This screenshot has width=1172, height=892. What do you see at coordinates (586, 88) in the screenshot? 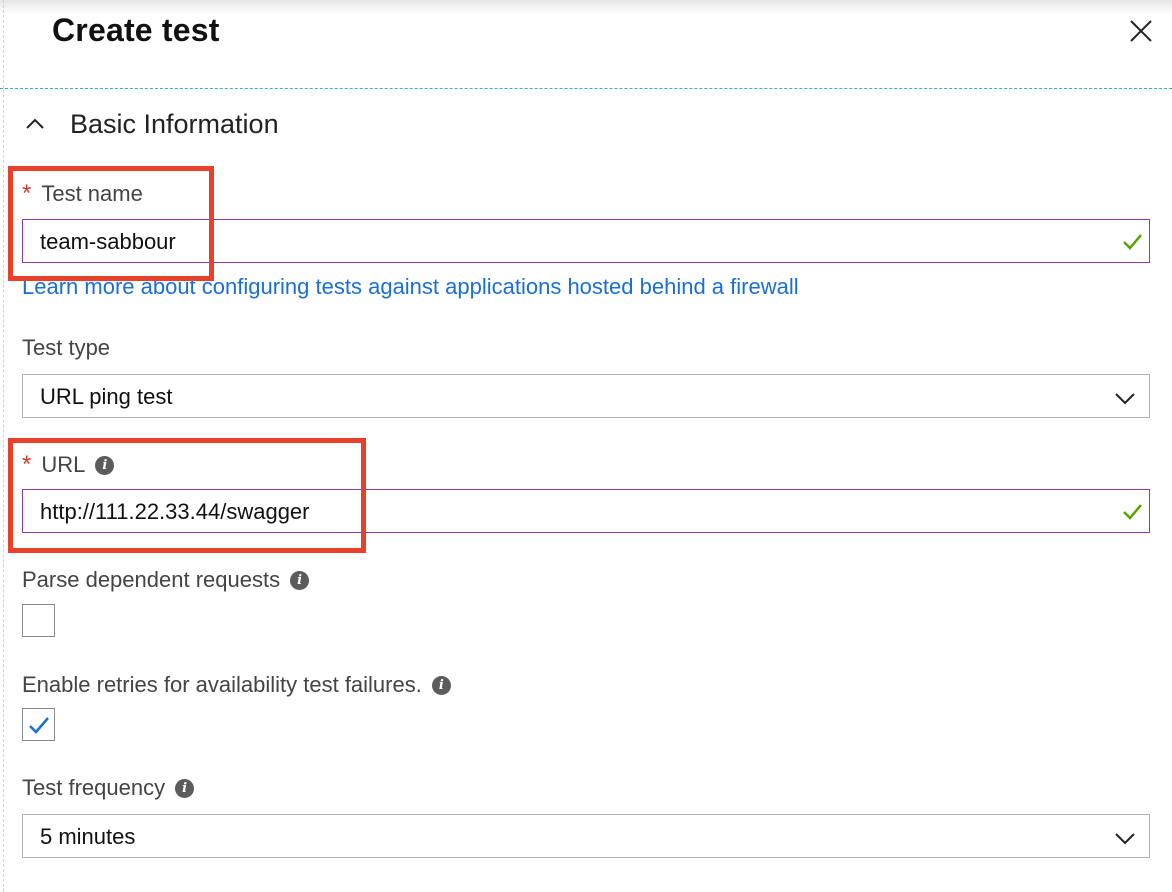
I see `header-divider` at bounding box center [586, 88].